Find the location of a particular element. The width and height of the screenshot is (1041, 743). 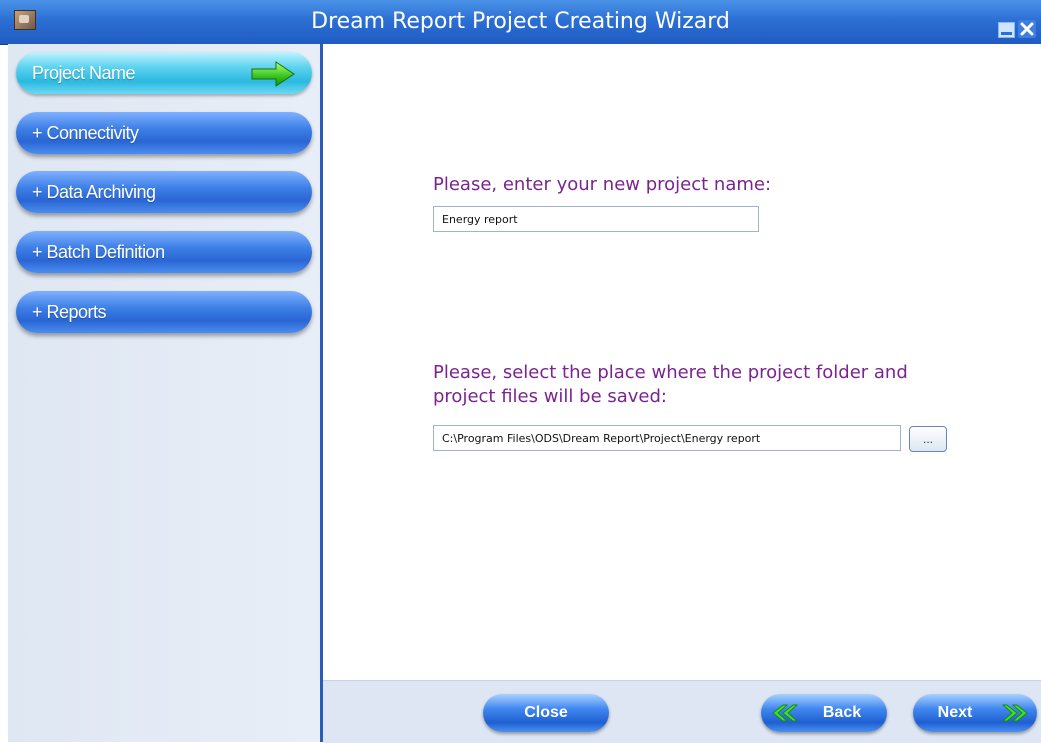

close-icon is located at coordinates (1027, 29).